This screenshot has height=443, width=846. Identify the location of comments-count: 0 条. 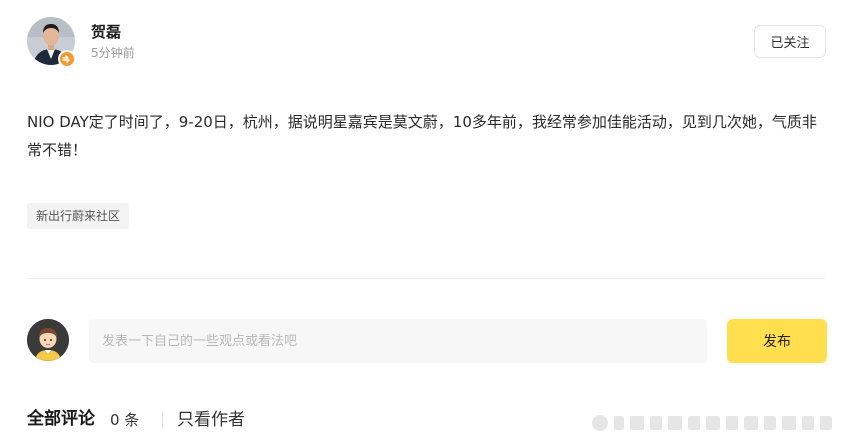
(125, 420).